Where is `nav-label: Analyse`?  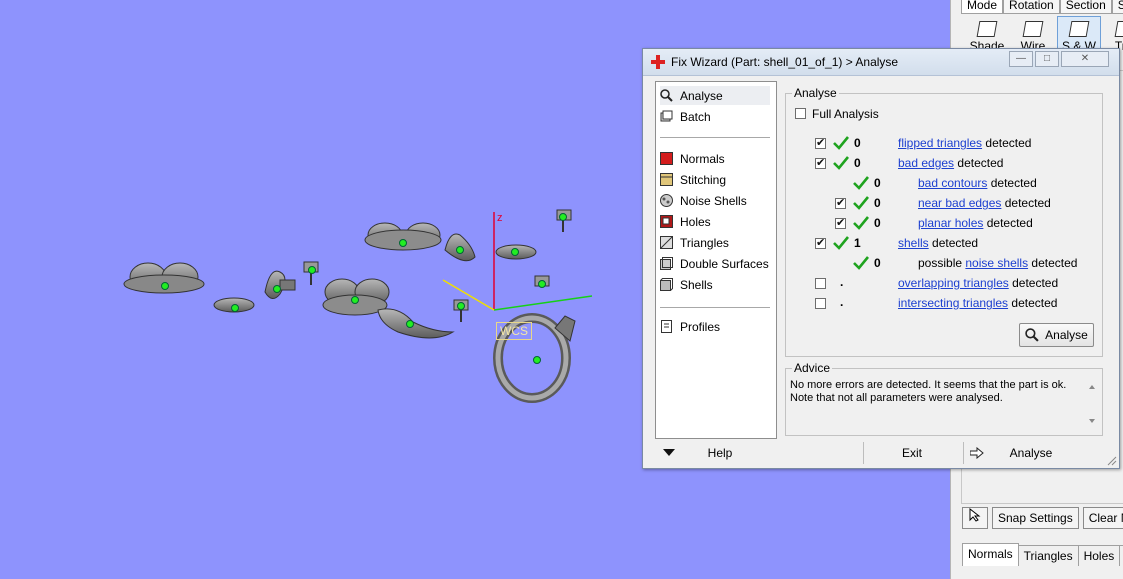
nav-label: Analyse is located at coordinates (701, 95).